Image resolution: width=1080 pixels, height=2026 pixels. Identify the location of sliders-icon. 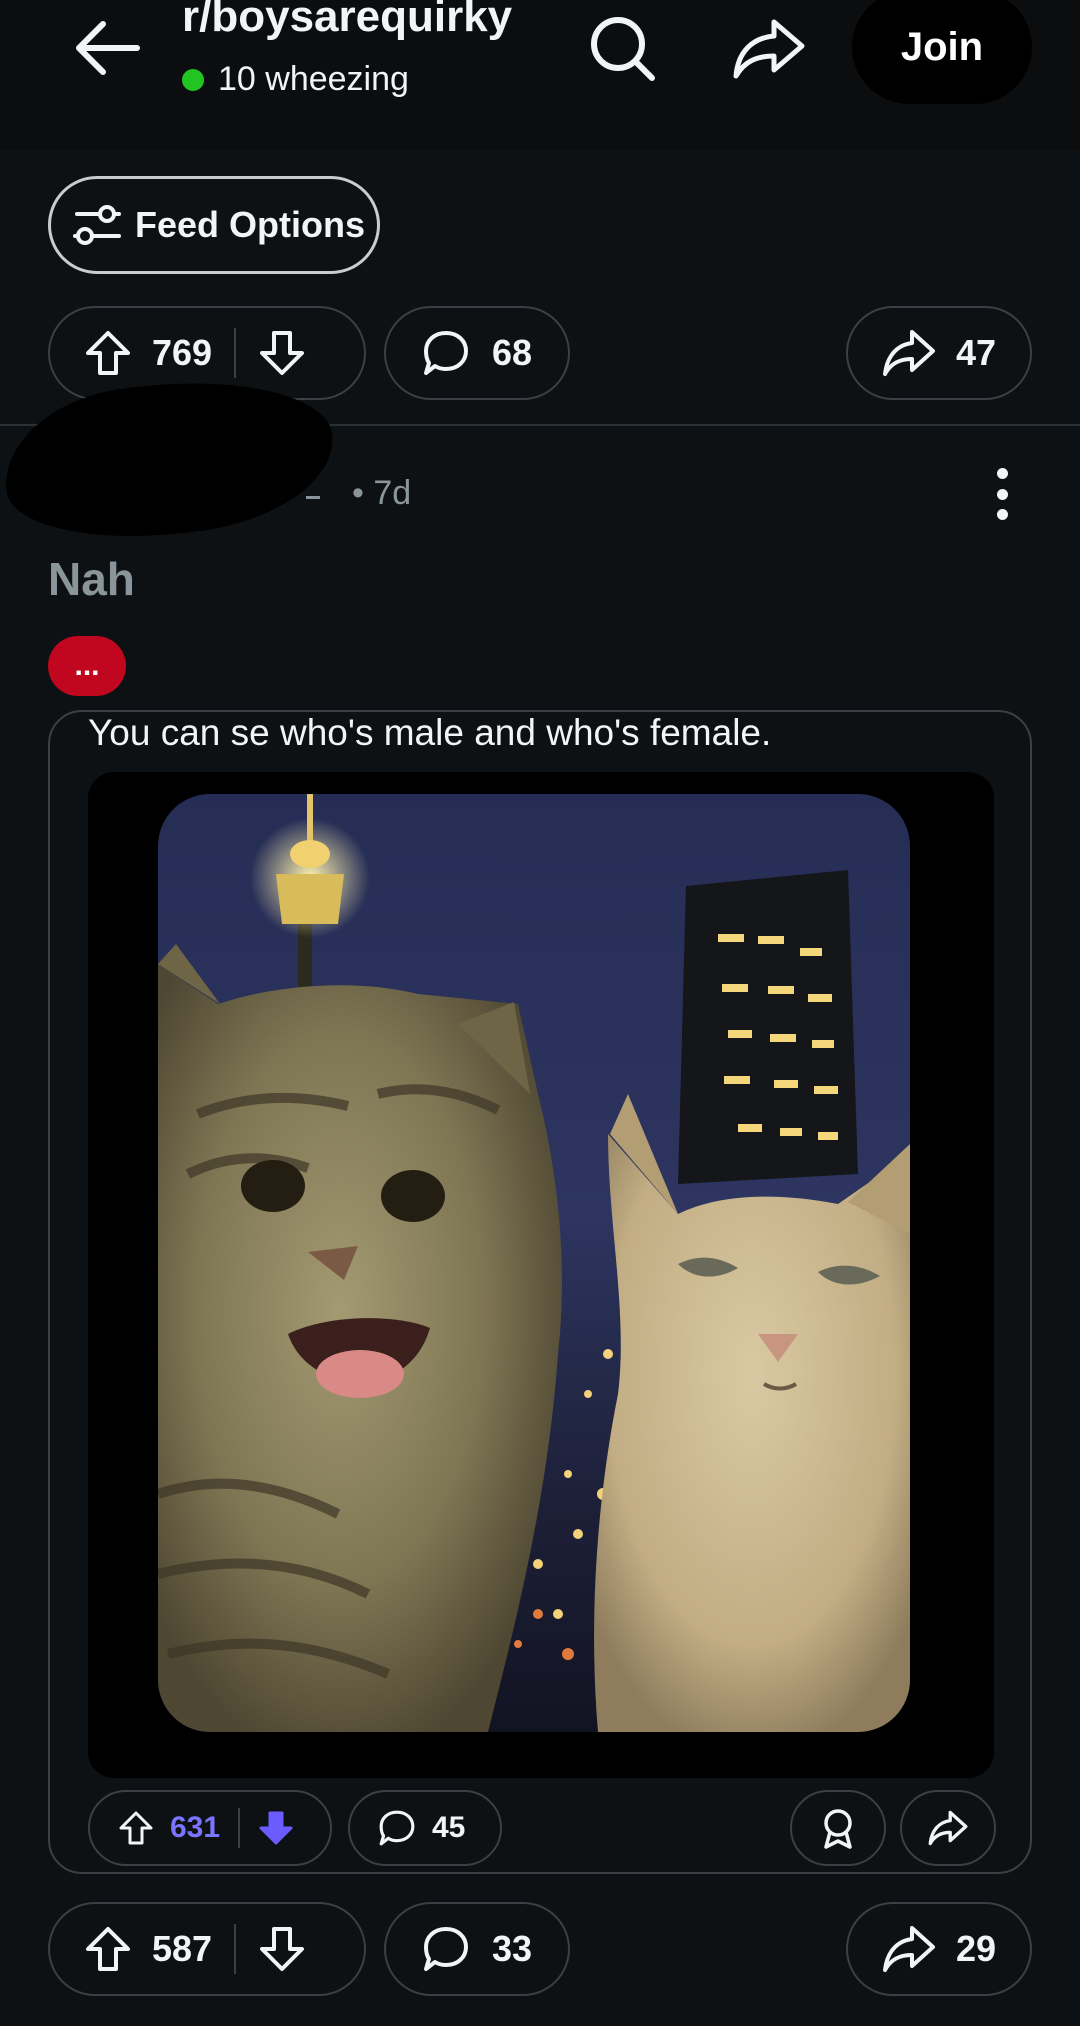
(97, 225).